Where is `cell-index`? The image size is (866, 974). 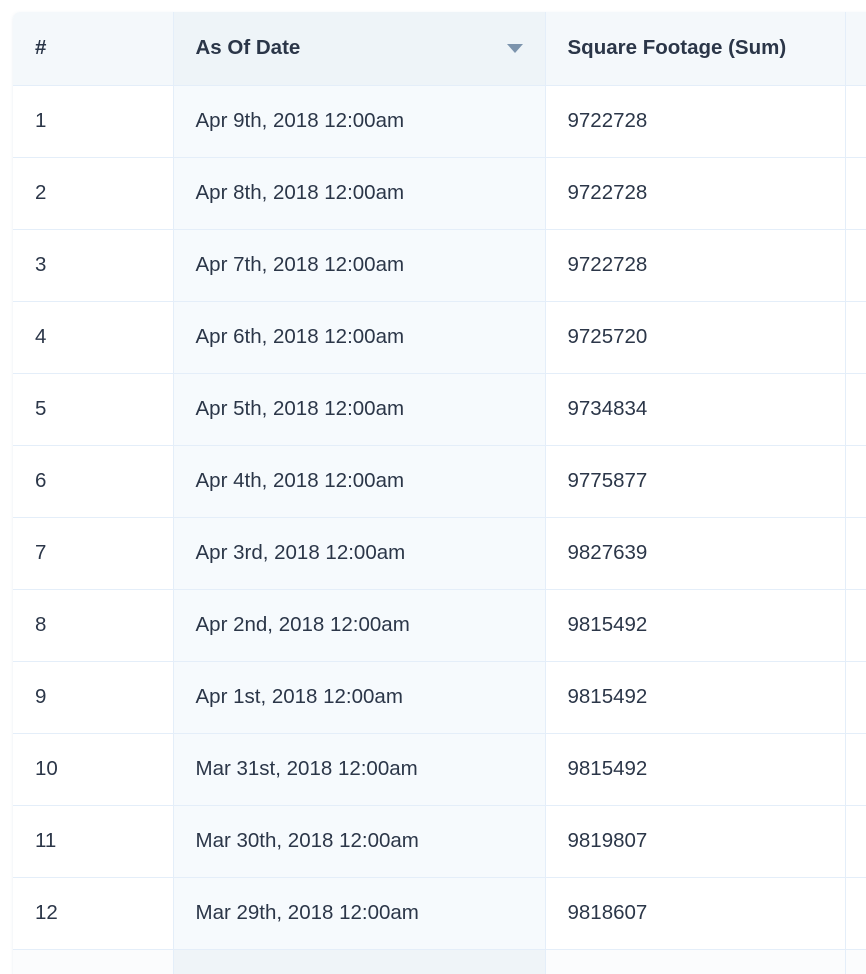 cell-index is located at coordinates (93, 961).